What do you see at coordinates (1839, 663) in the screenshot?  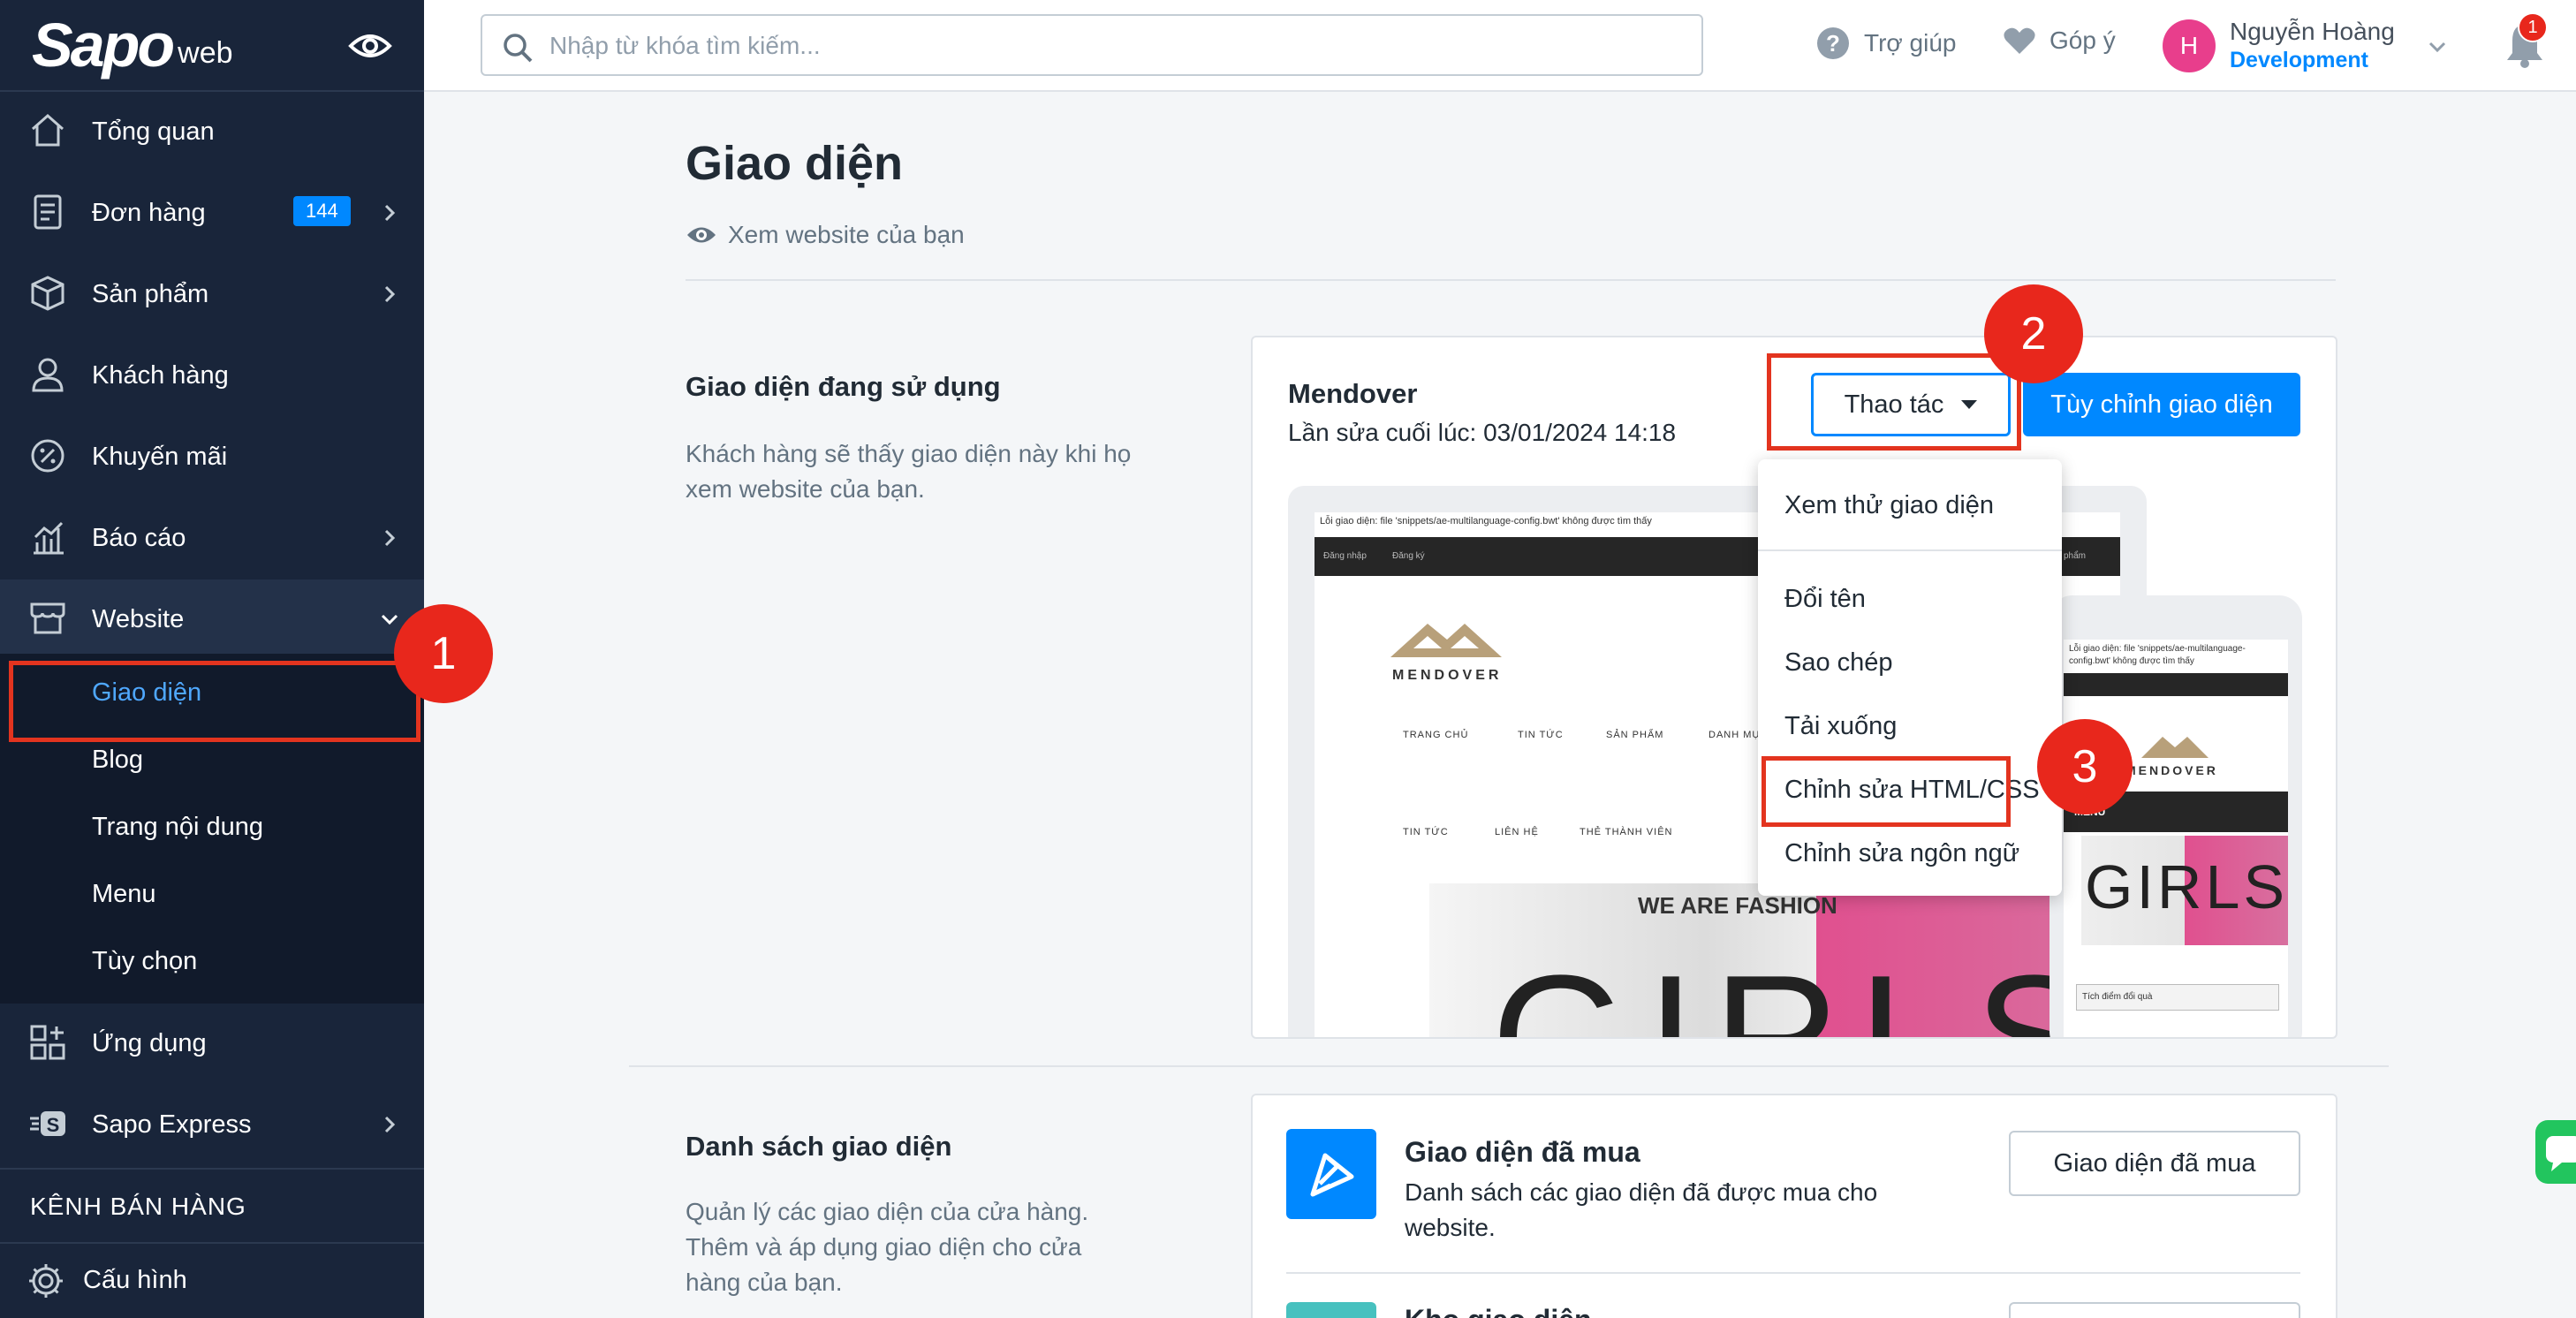 I see `menu-item-duplicate: Sao chép` at bounding box center [1839, 663].